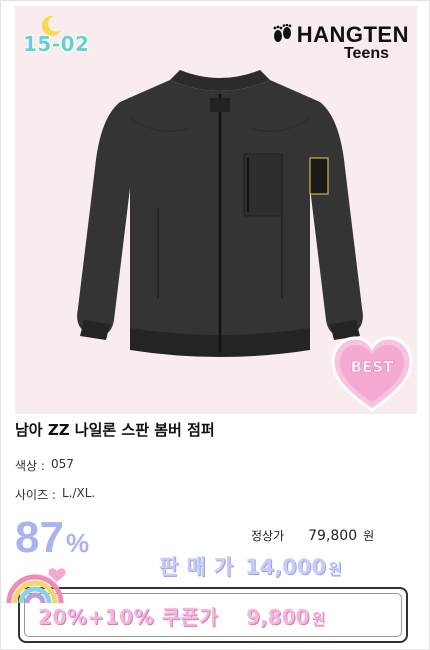 The height and width of the screenshot is (650, 430). Describe the element at coordinates (285, 567) in the screenshot. I see `sale-price-value: 14,000` at that location.